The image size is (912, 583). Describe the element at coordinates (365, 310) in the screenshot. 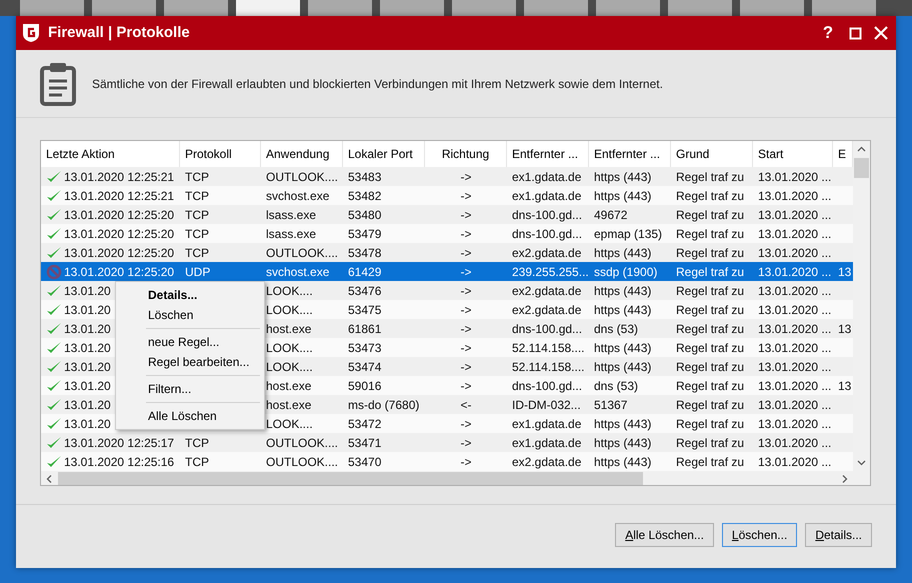

I see `table-cell-text: 53475` at that location.